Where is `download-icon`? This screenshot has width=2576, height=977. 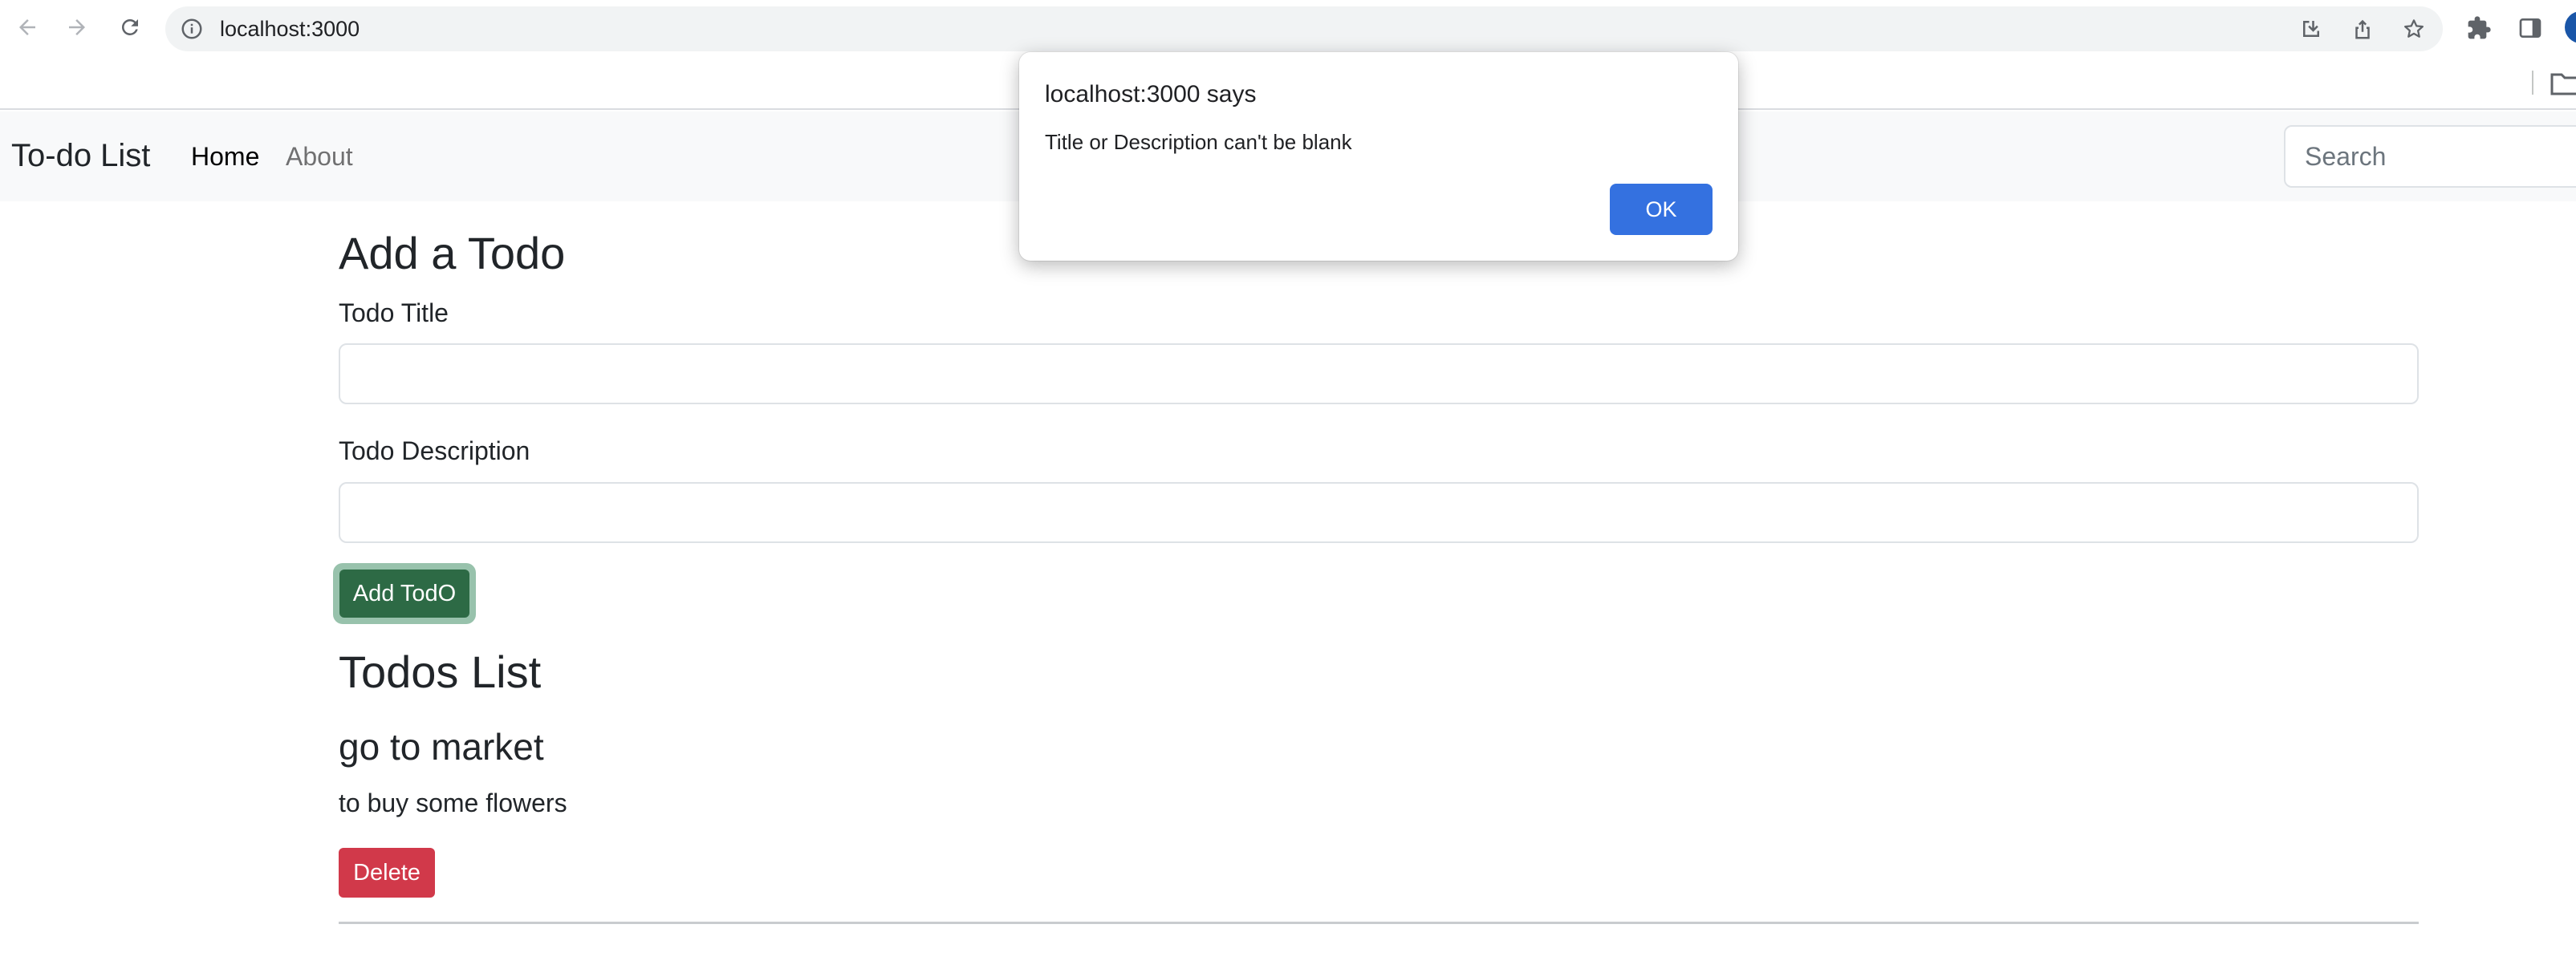 download-icon is located at coordinates (2311, 29).